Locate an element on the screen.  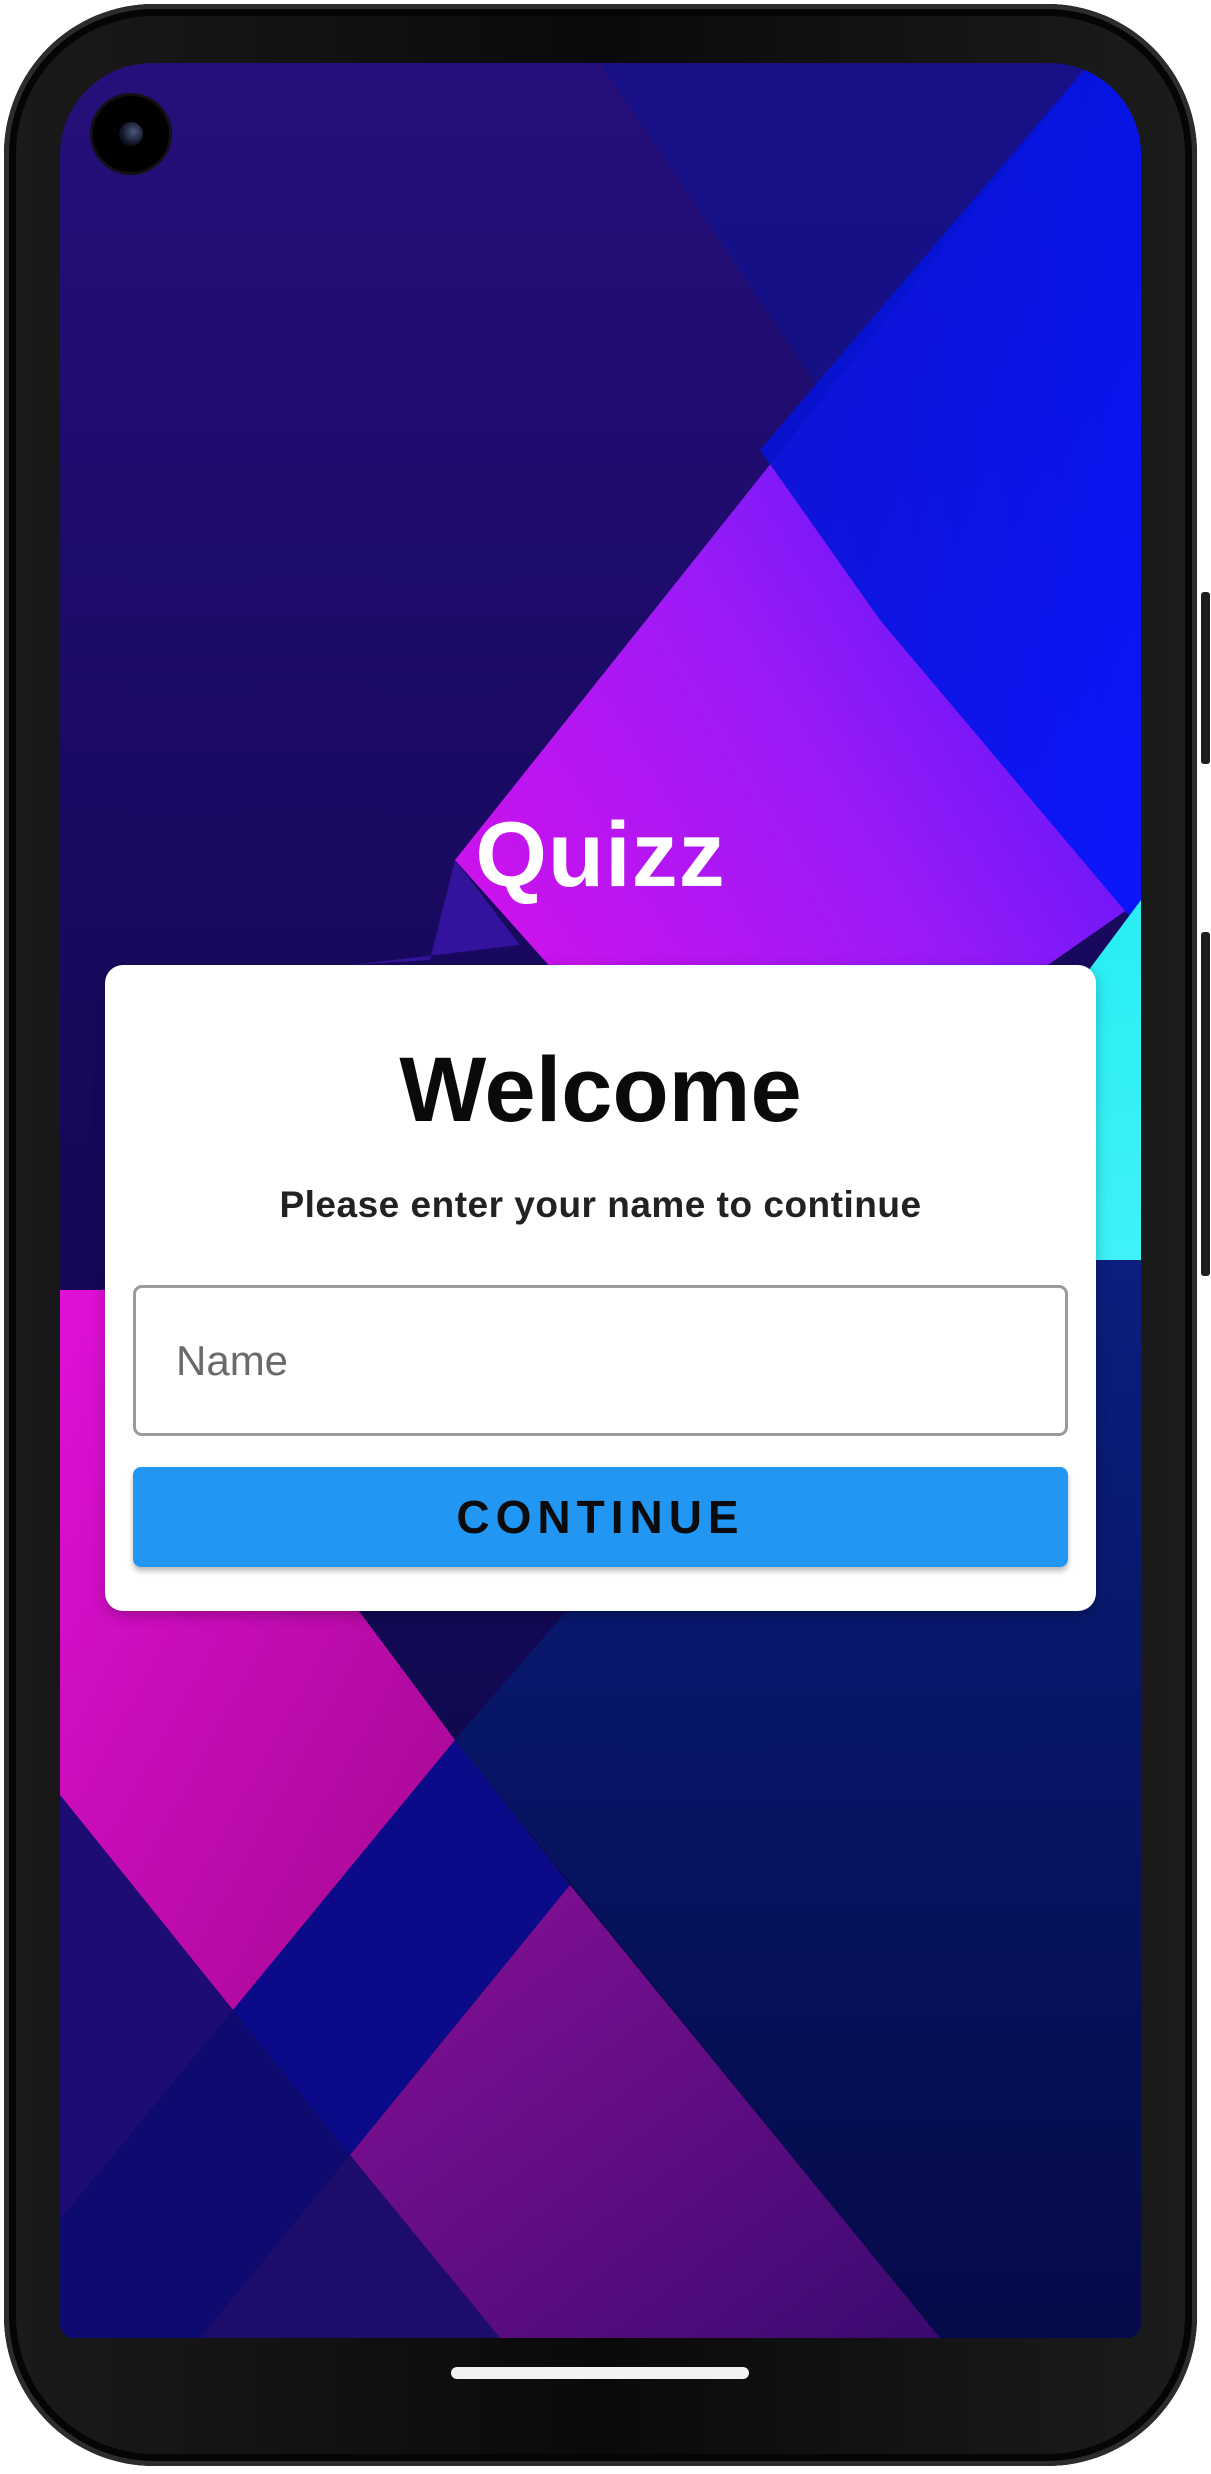
volume-button is located at coordinates (1205, 1104).